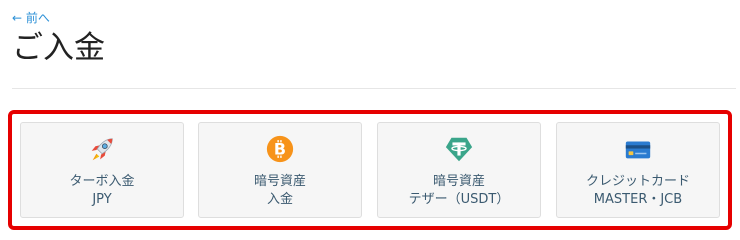  What do you see at coordinates (637, 181) in the screenshot?
I see `credit-card-label: クレジットカード` at bounding box center [637, 181].